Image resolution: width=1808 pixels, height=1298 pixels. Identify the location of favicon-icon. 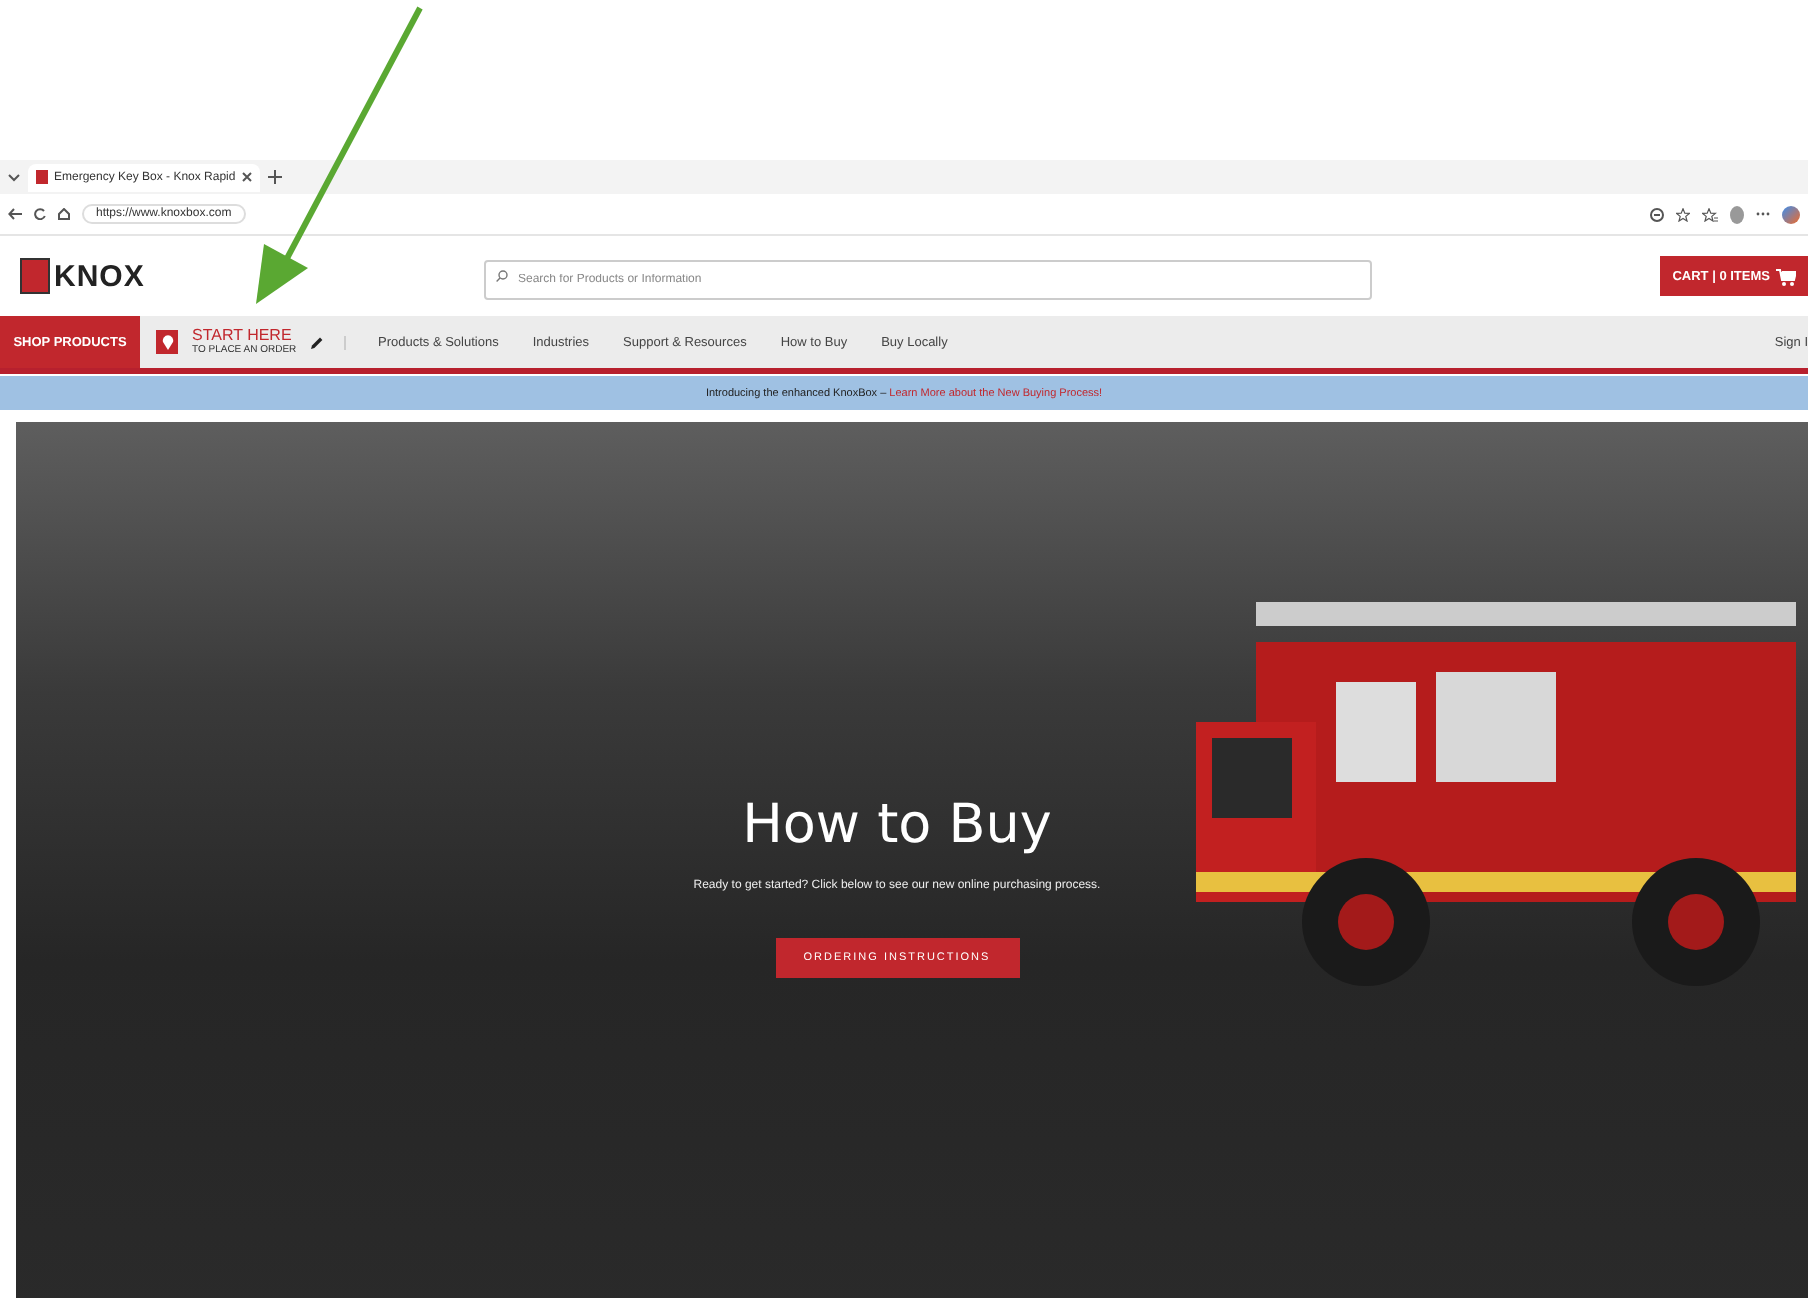
(42, 177).